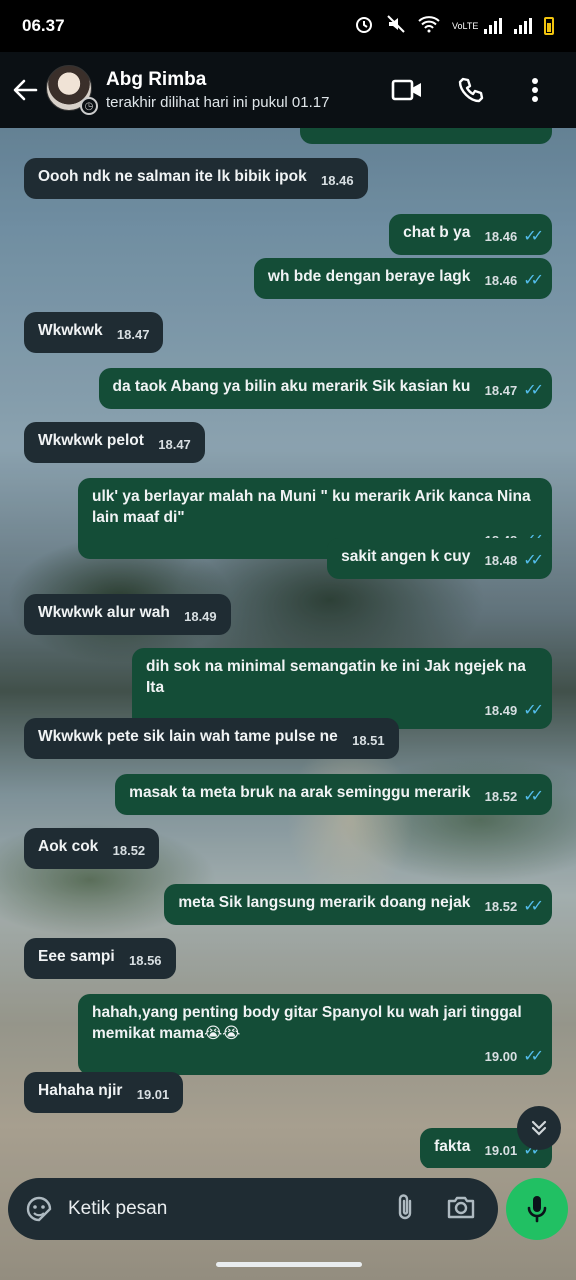 The image size is (576, 1280). I want to click on message-meta: 19.00 ✓✓, so click(318, 1056).